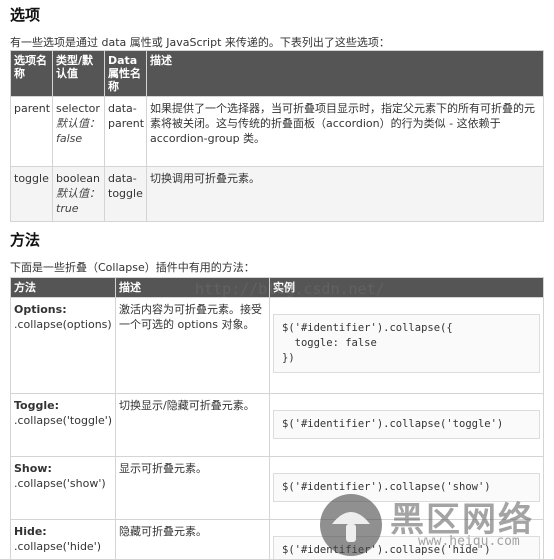  I want to click on option-type: selector 默认值：false, so click(78, 131).